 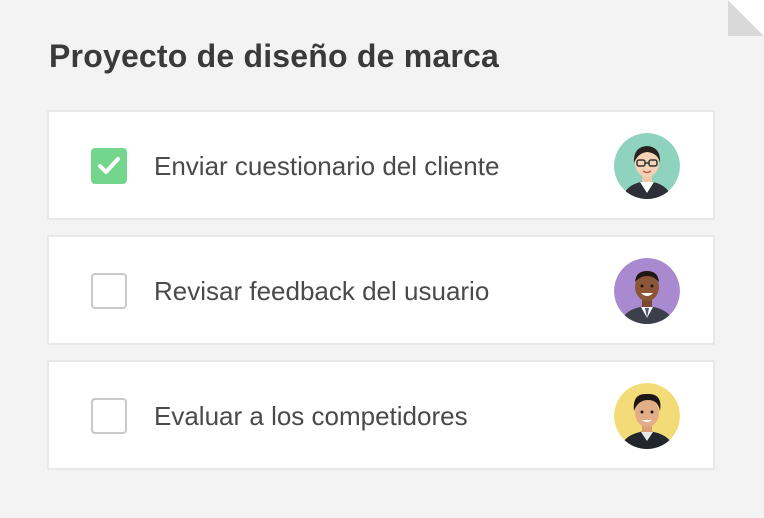 I want to click on man-with-dark-hair-avatar, so click(x=647, y=416).